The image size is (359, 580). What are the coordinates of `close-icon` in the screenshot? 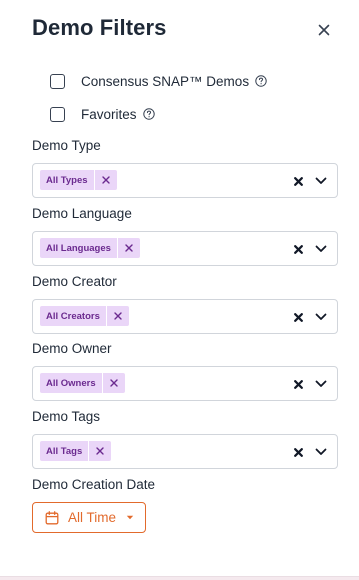 It's located at (324, 30).